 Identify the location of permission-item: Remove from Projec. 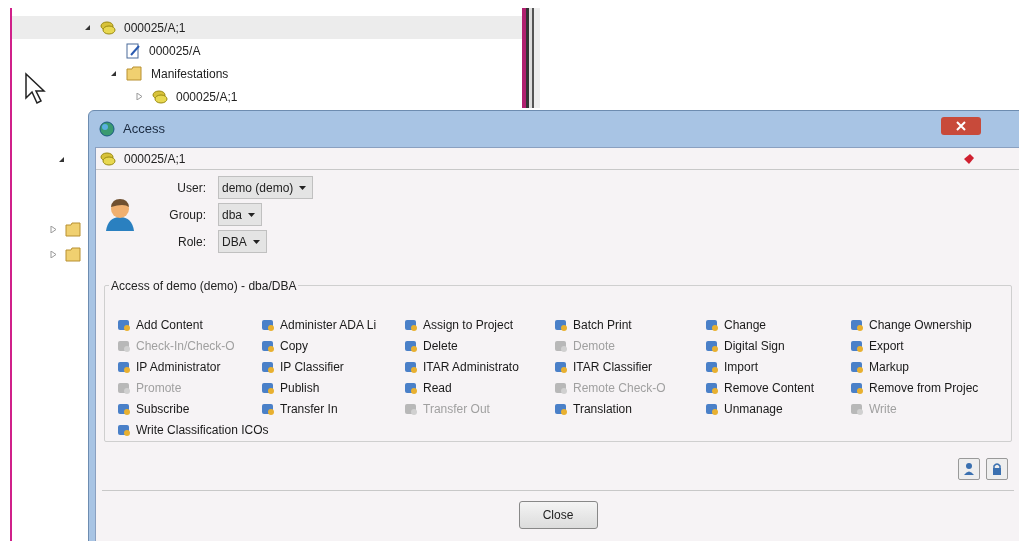
(925, 388).